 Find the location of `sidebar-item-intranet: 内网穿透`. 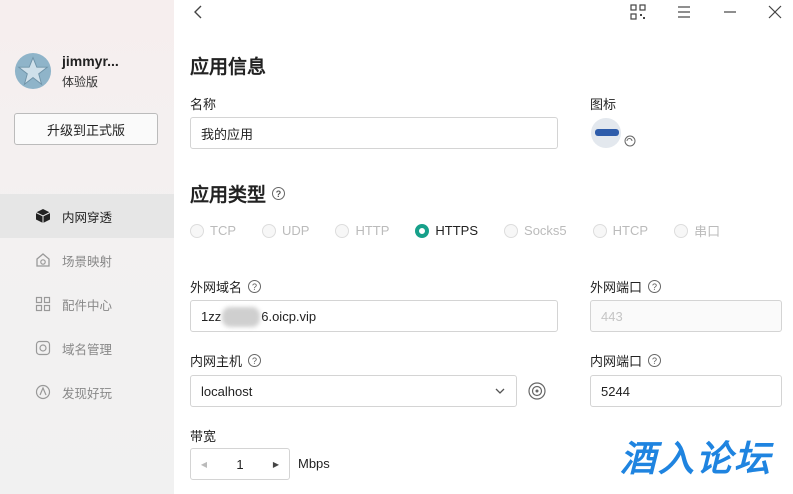

sidebar-item-intranet: 内网穿透 is located at coordinates (87, 216).